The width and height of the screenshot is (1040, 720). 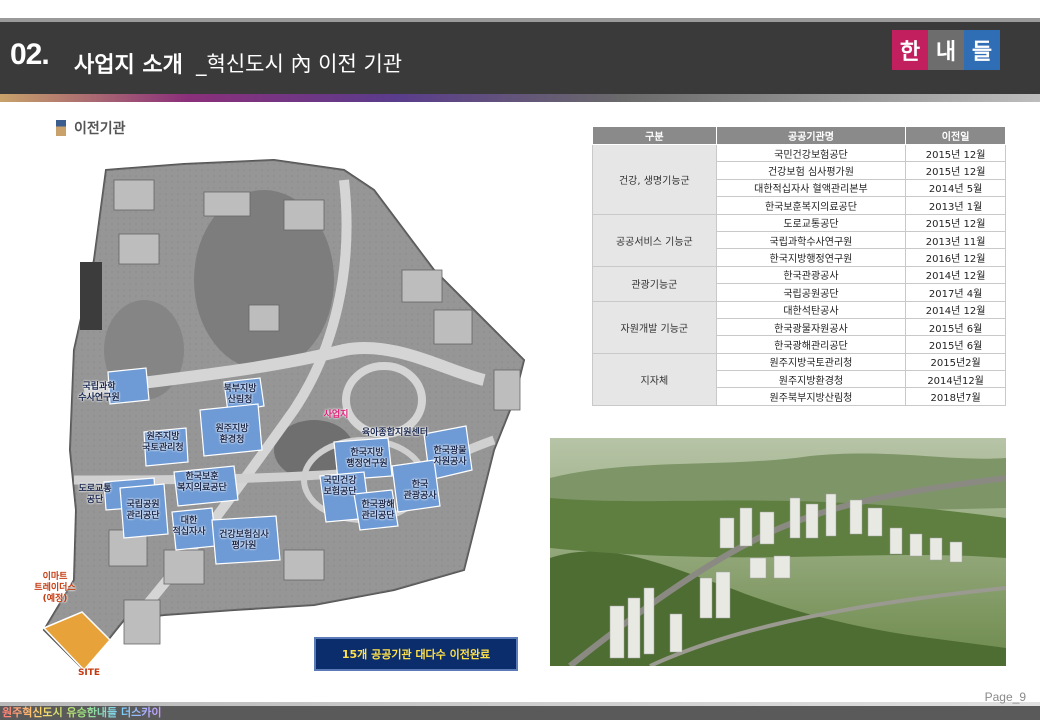 What do you see at coordinates (299, 64) in the screenshot?
I see `page-subtitle: _혁신도시 內 이전 기관` at bounding box center [299, 64].